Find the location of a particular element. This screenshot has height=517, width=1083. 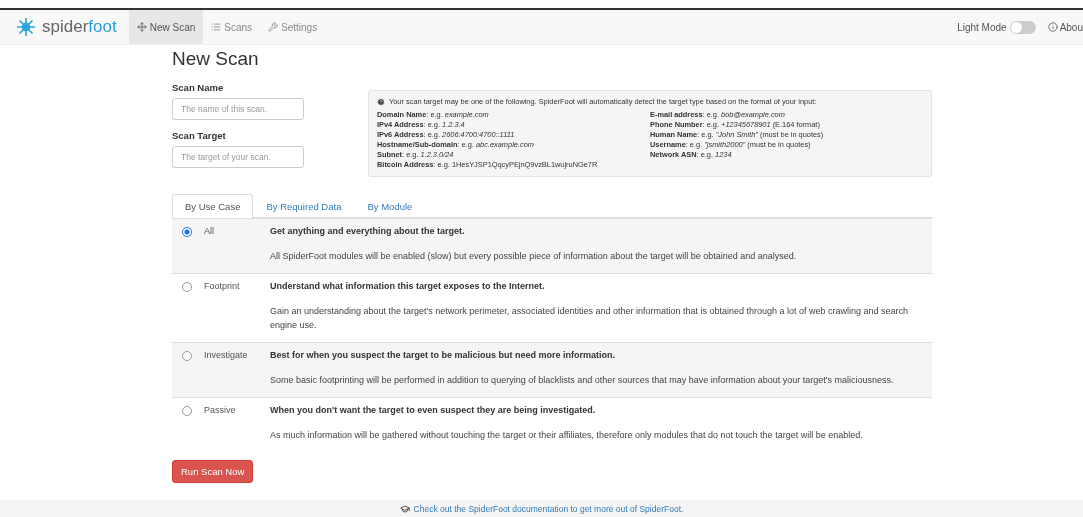

spider-logo-icon is located at coordinates (26, 27).